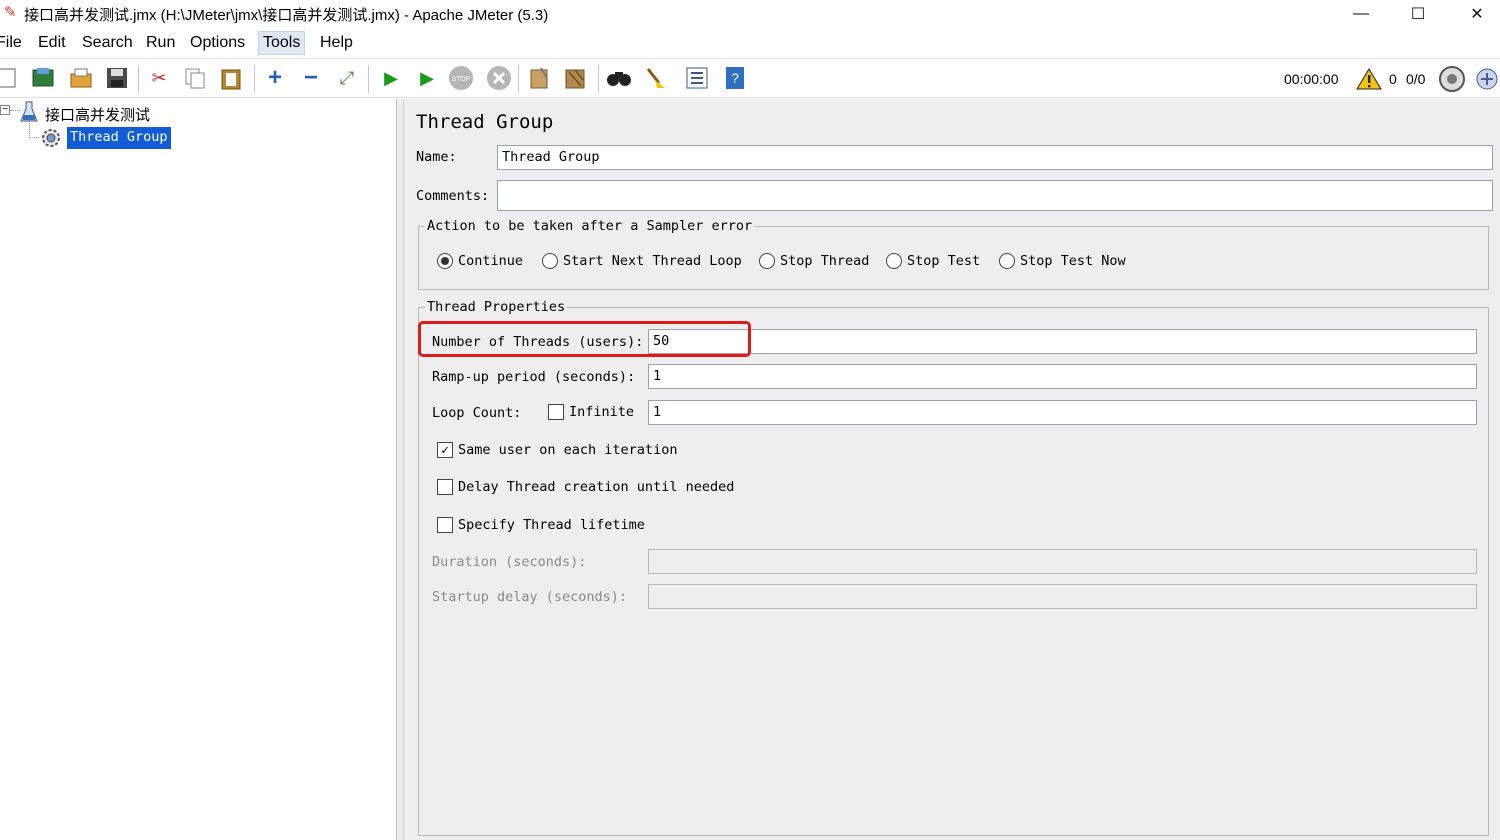 The width and height of the screenshot is (1500, 840). I want to click on radio-stop-thread-indicator, so click(767, 261).